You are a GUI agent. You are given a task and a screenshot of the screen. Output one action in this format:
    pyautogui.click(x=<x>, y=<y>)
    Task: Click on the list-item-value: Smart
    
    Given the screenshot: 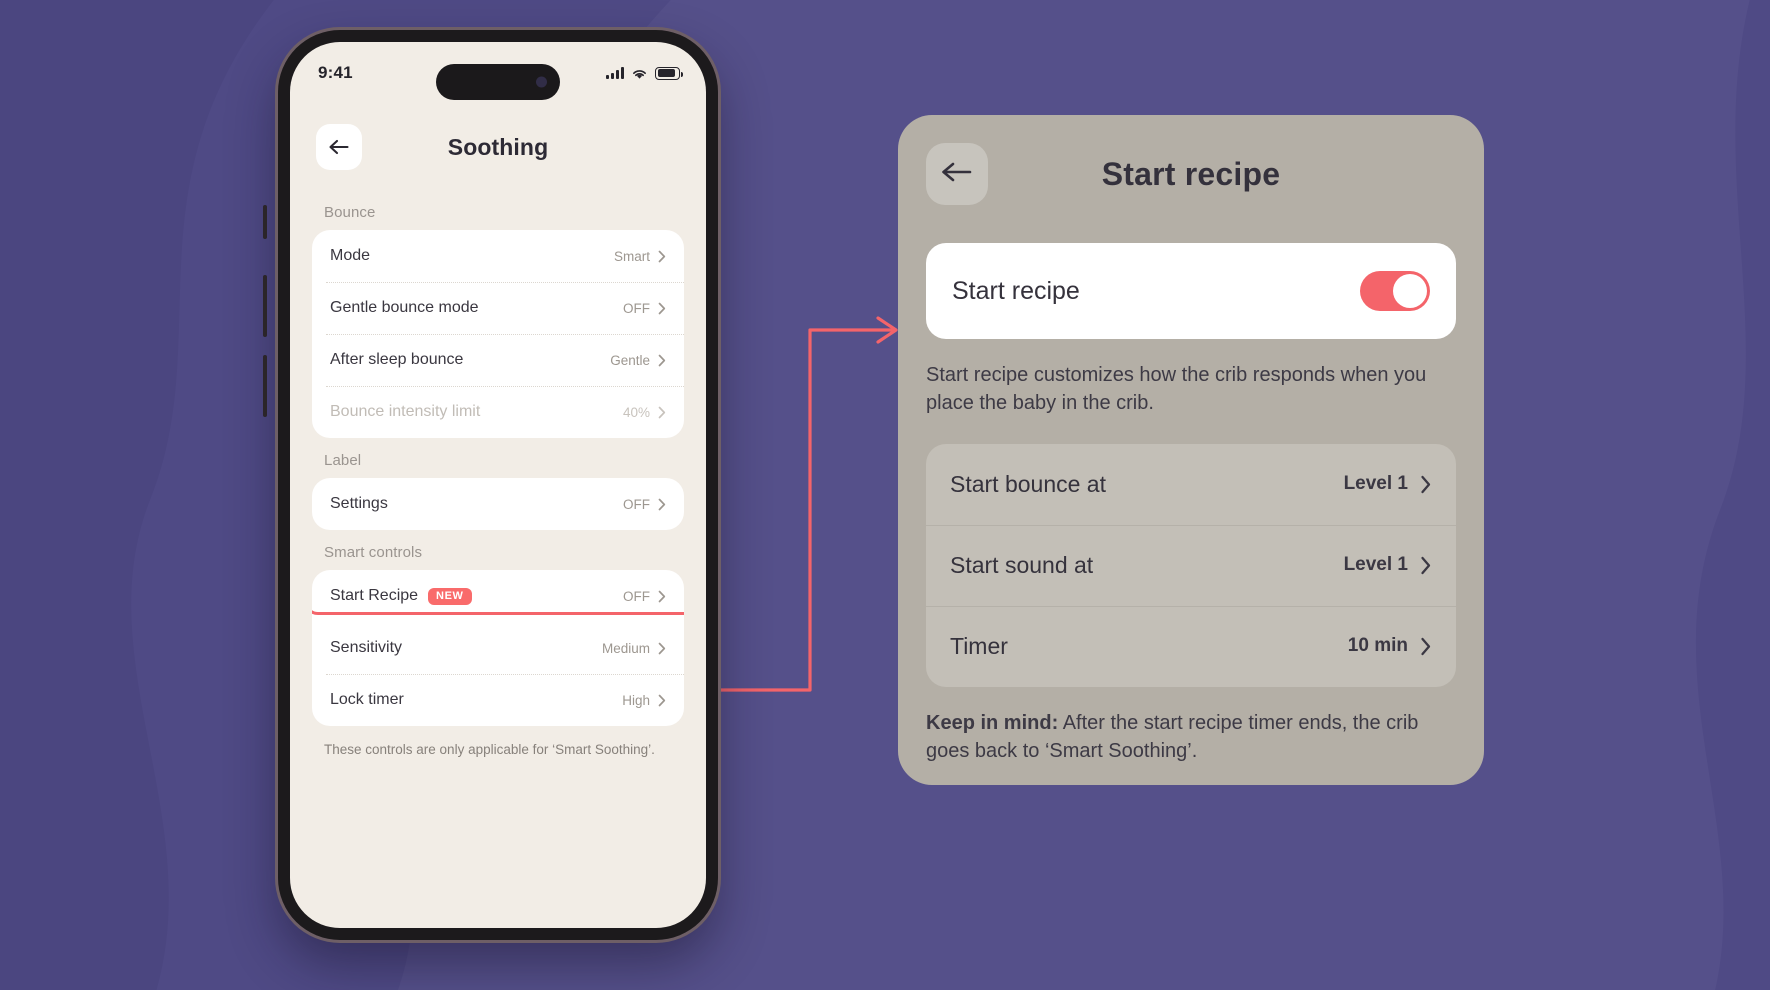 What is the action you would take?
    pyautogui.click(x=631, y=256)
    